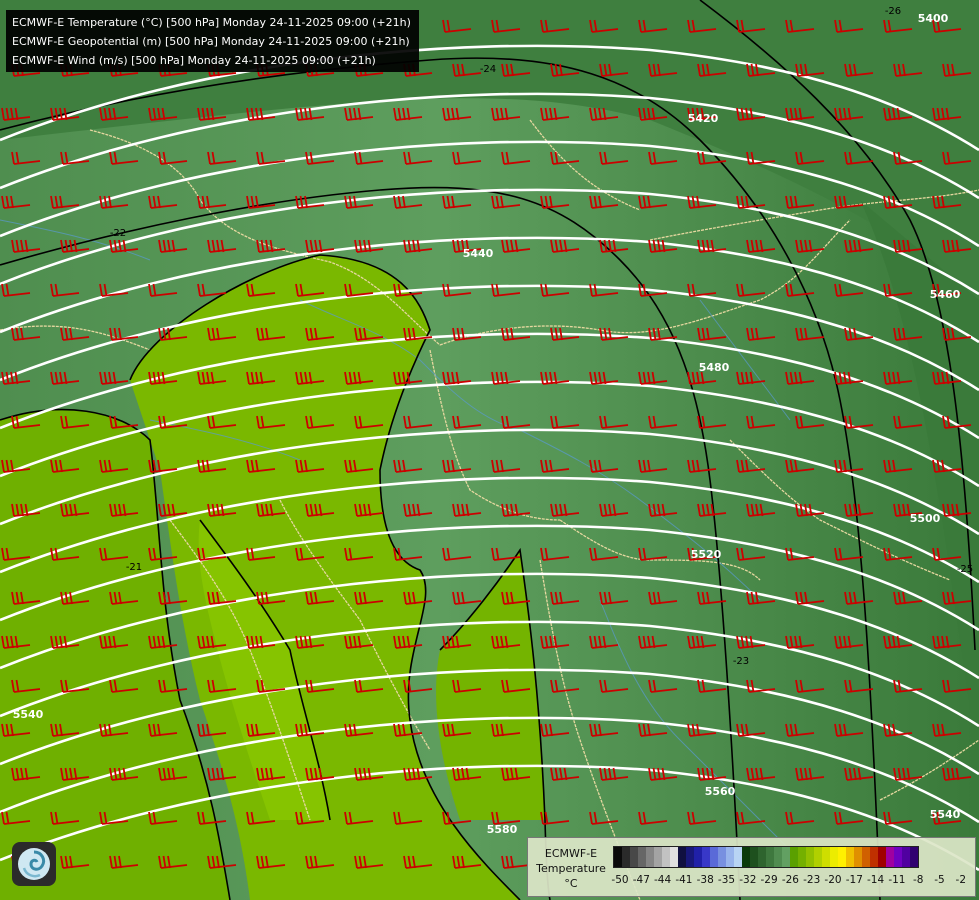  I want to click on legend-tick: -23, so click(812, 880).